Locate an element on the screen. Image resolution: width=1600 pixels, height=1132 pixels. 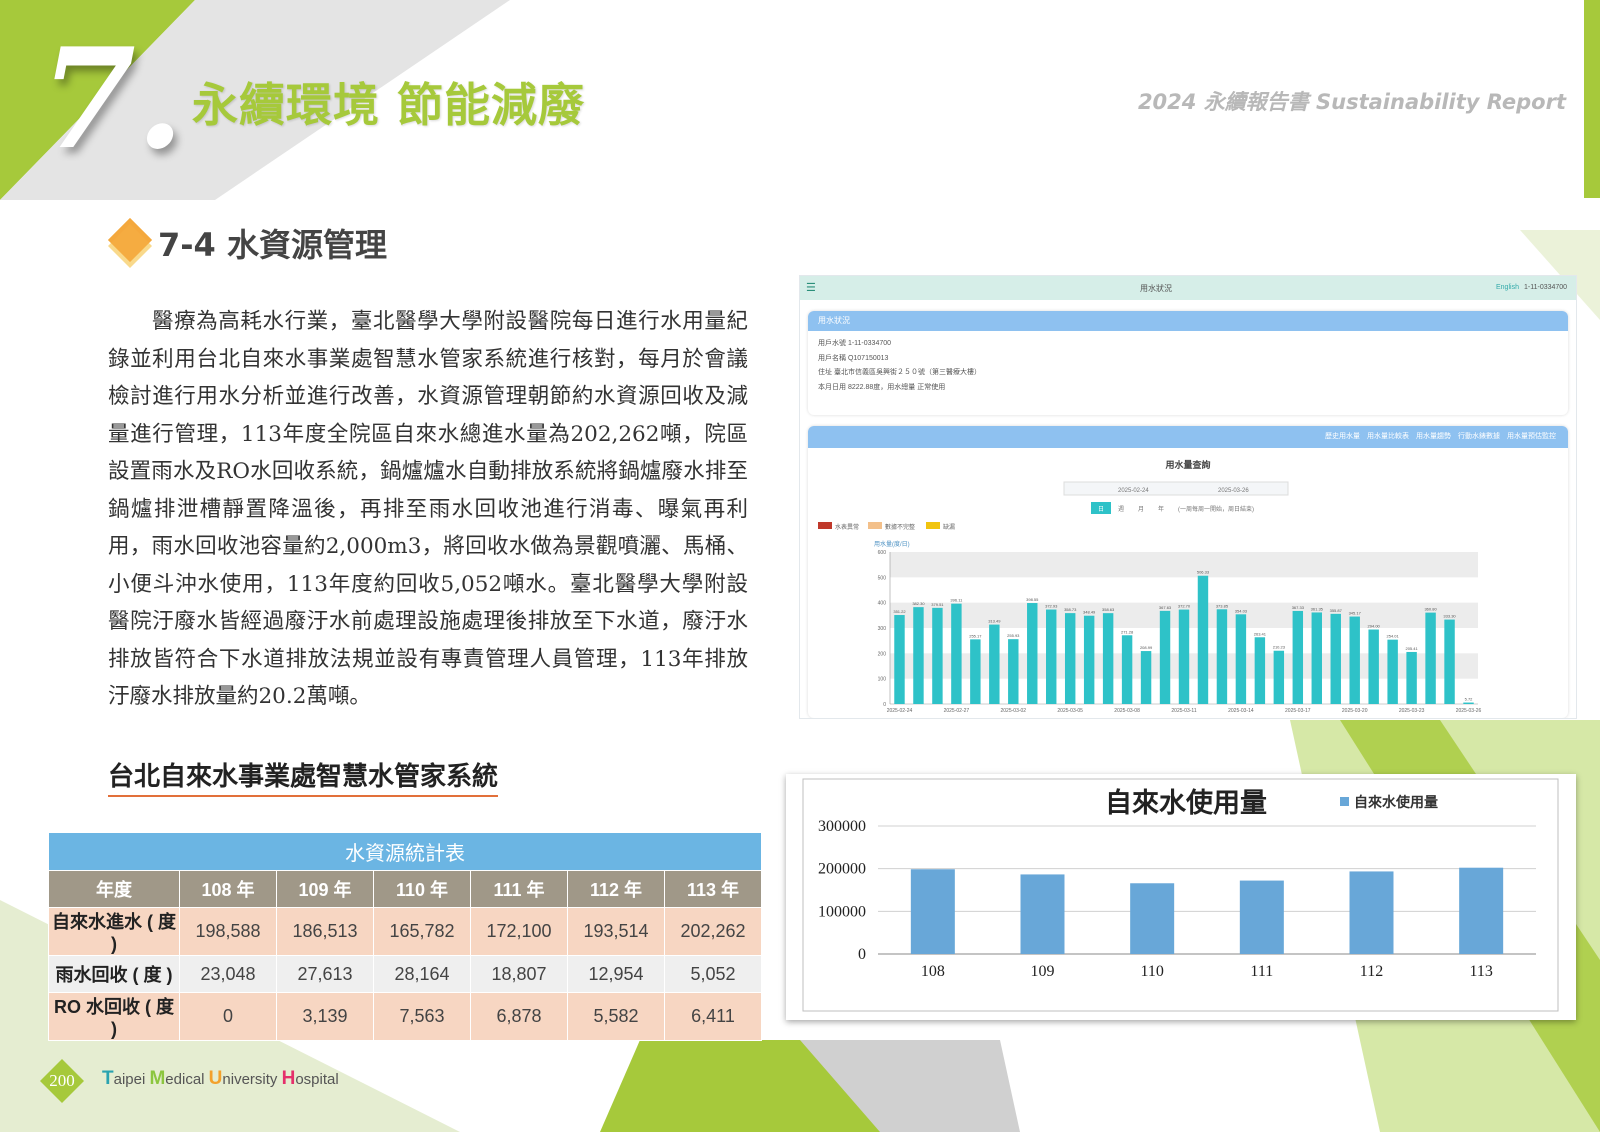
table-cell: 5,052 is located at coordinates (713, 974).